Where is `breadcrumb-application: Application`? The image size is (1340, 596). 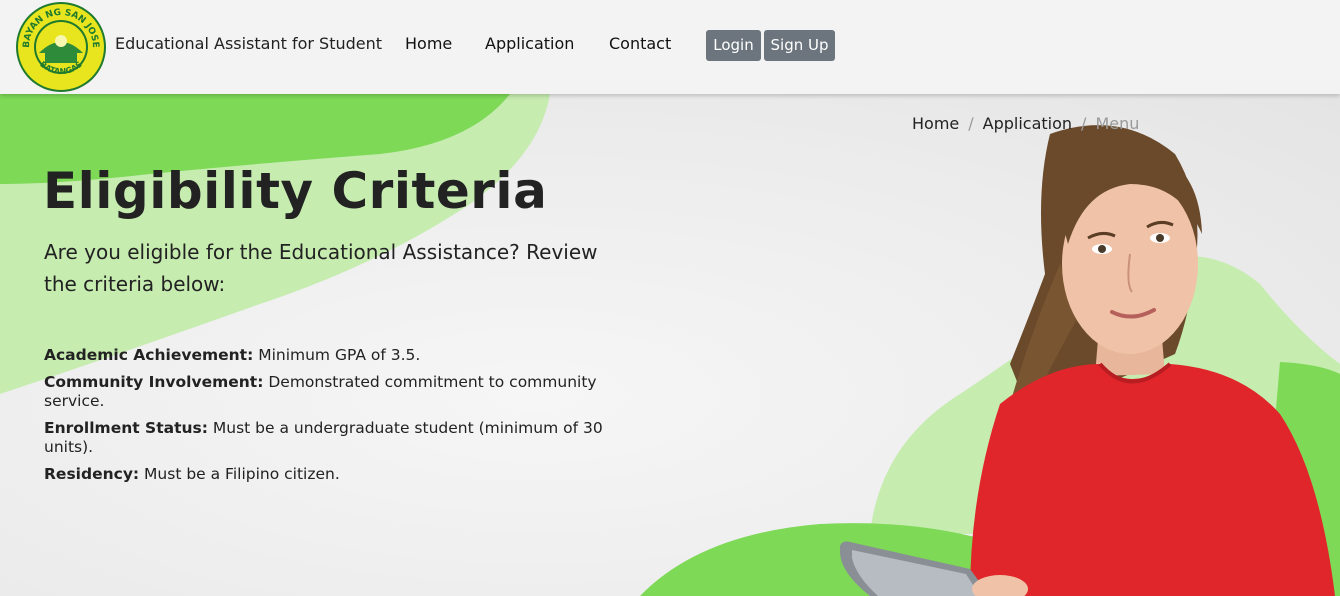
breadcrumb-application: Application is located at coordinates (1027, 123).